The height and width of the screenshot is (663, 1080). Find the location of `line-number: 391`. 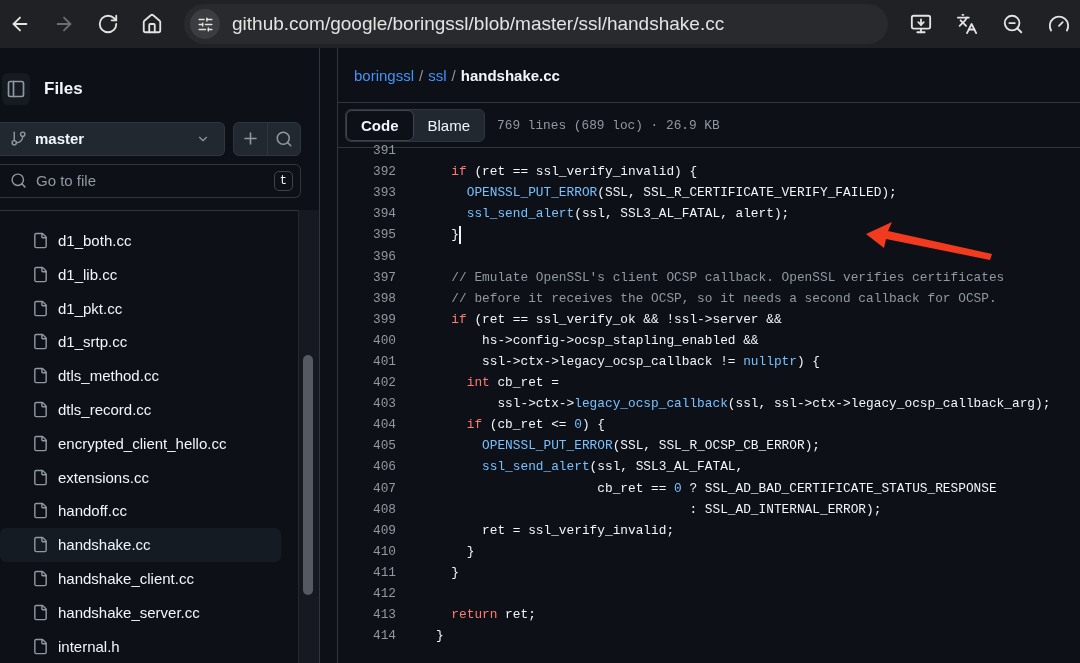

line-number: 391 is located at coordinates (383, 151).